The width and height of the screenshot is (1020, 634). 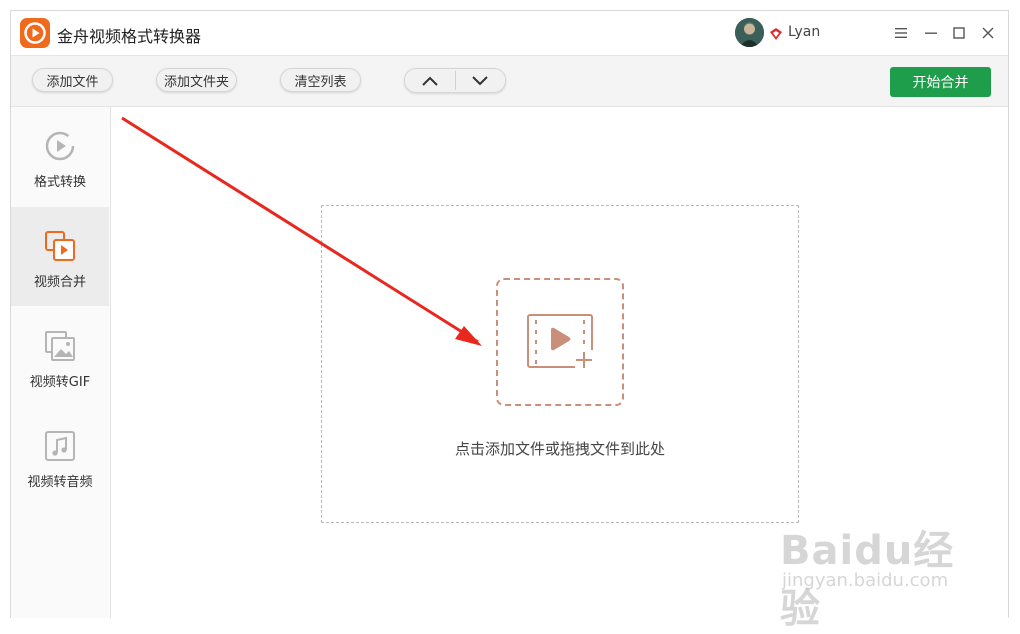 I want to click on clear-list-button: 清空列表, so click(x=320, y=80).